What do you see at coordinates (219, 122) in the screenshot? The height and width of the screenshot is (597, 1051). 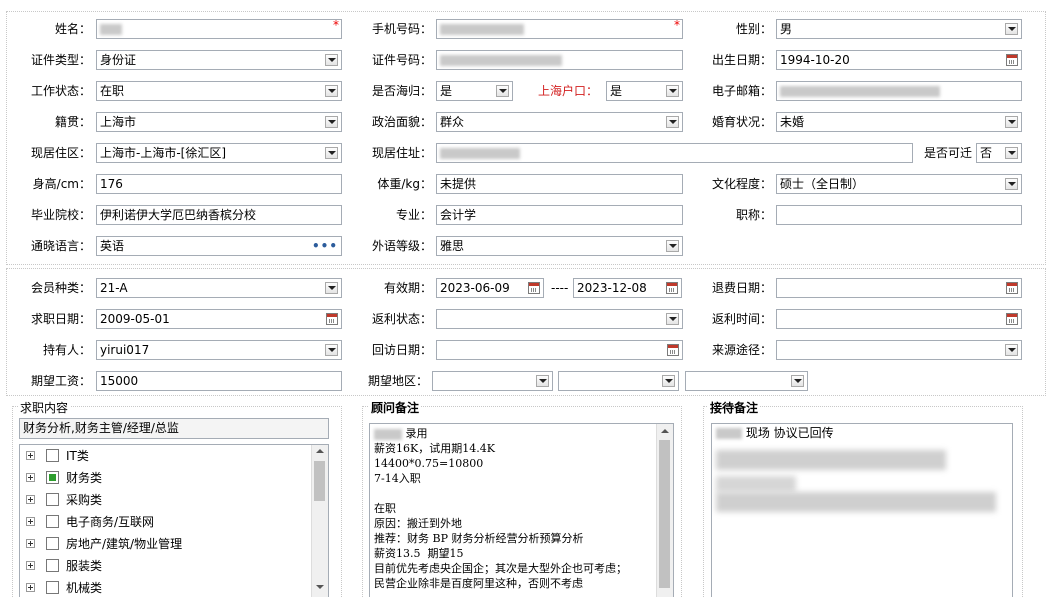 I see `native-place-select: 上海市` at bounding box center [219, 122].